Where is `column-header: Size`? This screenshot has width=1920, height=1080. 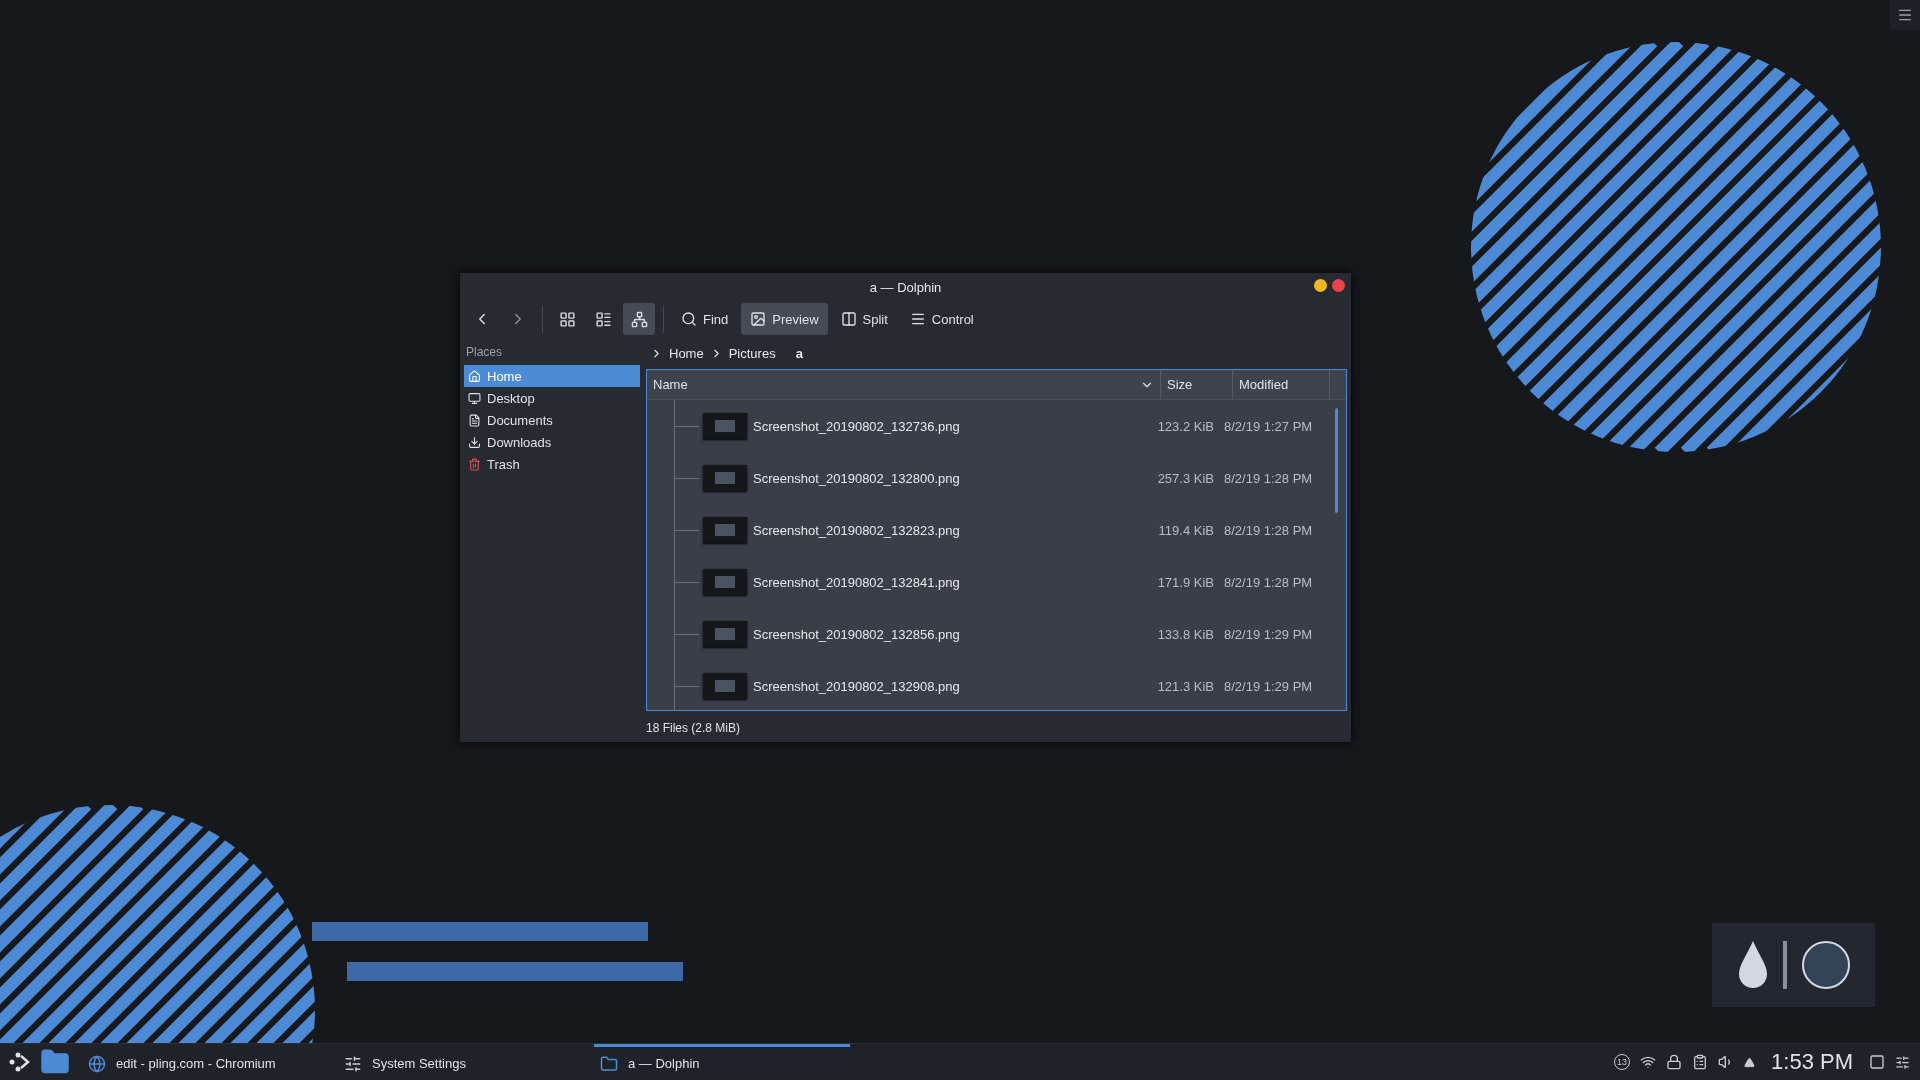 column-header: Size is located at coordinates (1197, 384).